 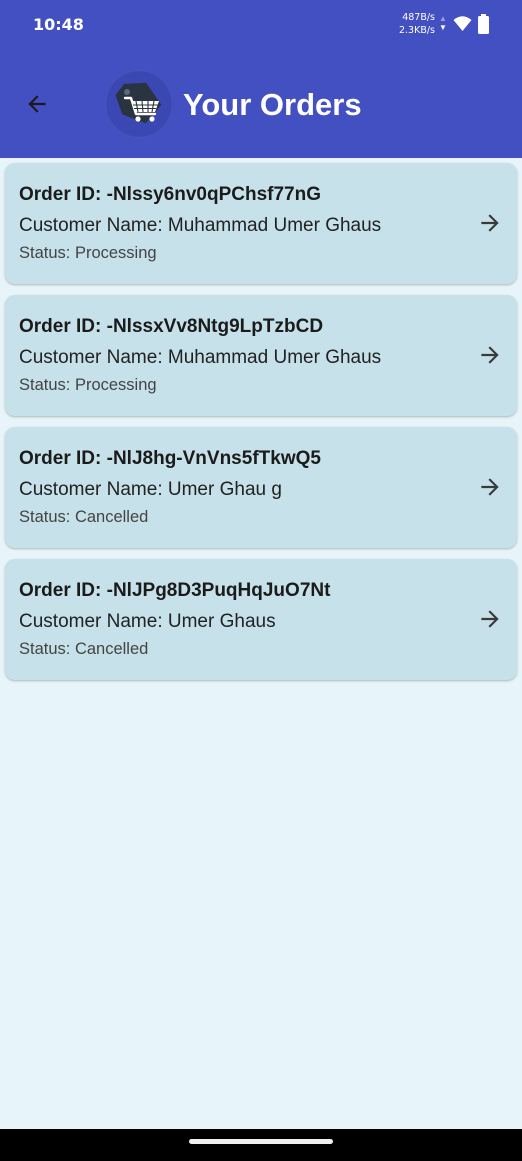 What do you see at coordinates (170, 194) in the screenshot?
I see `order-id: Order ID: -Nlssy6nv0qPChsf77nG` at bounding box center [170, 194].